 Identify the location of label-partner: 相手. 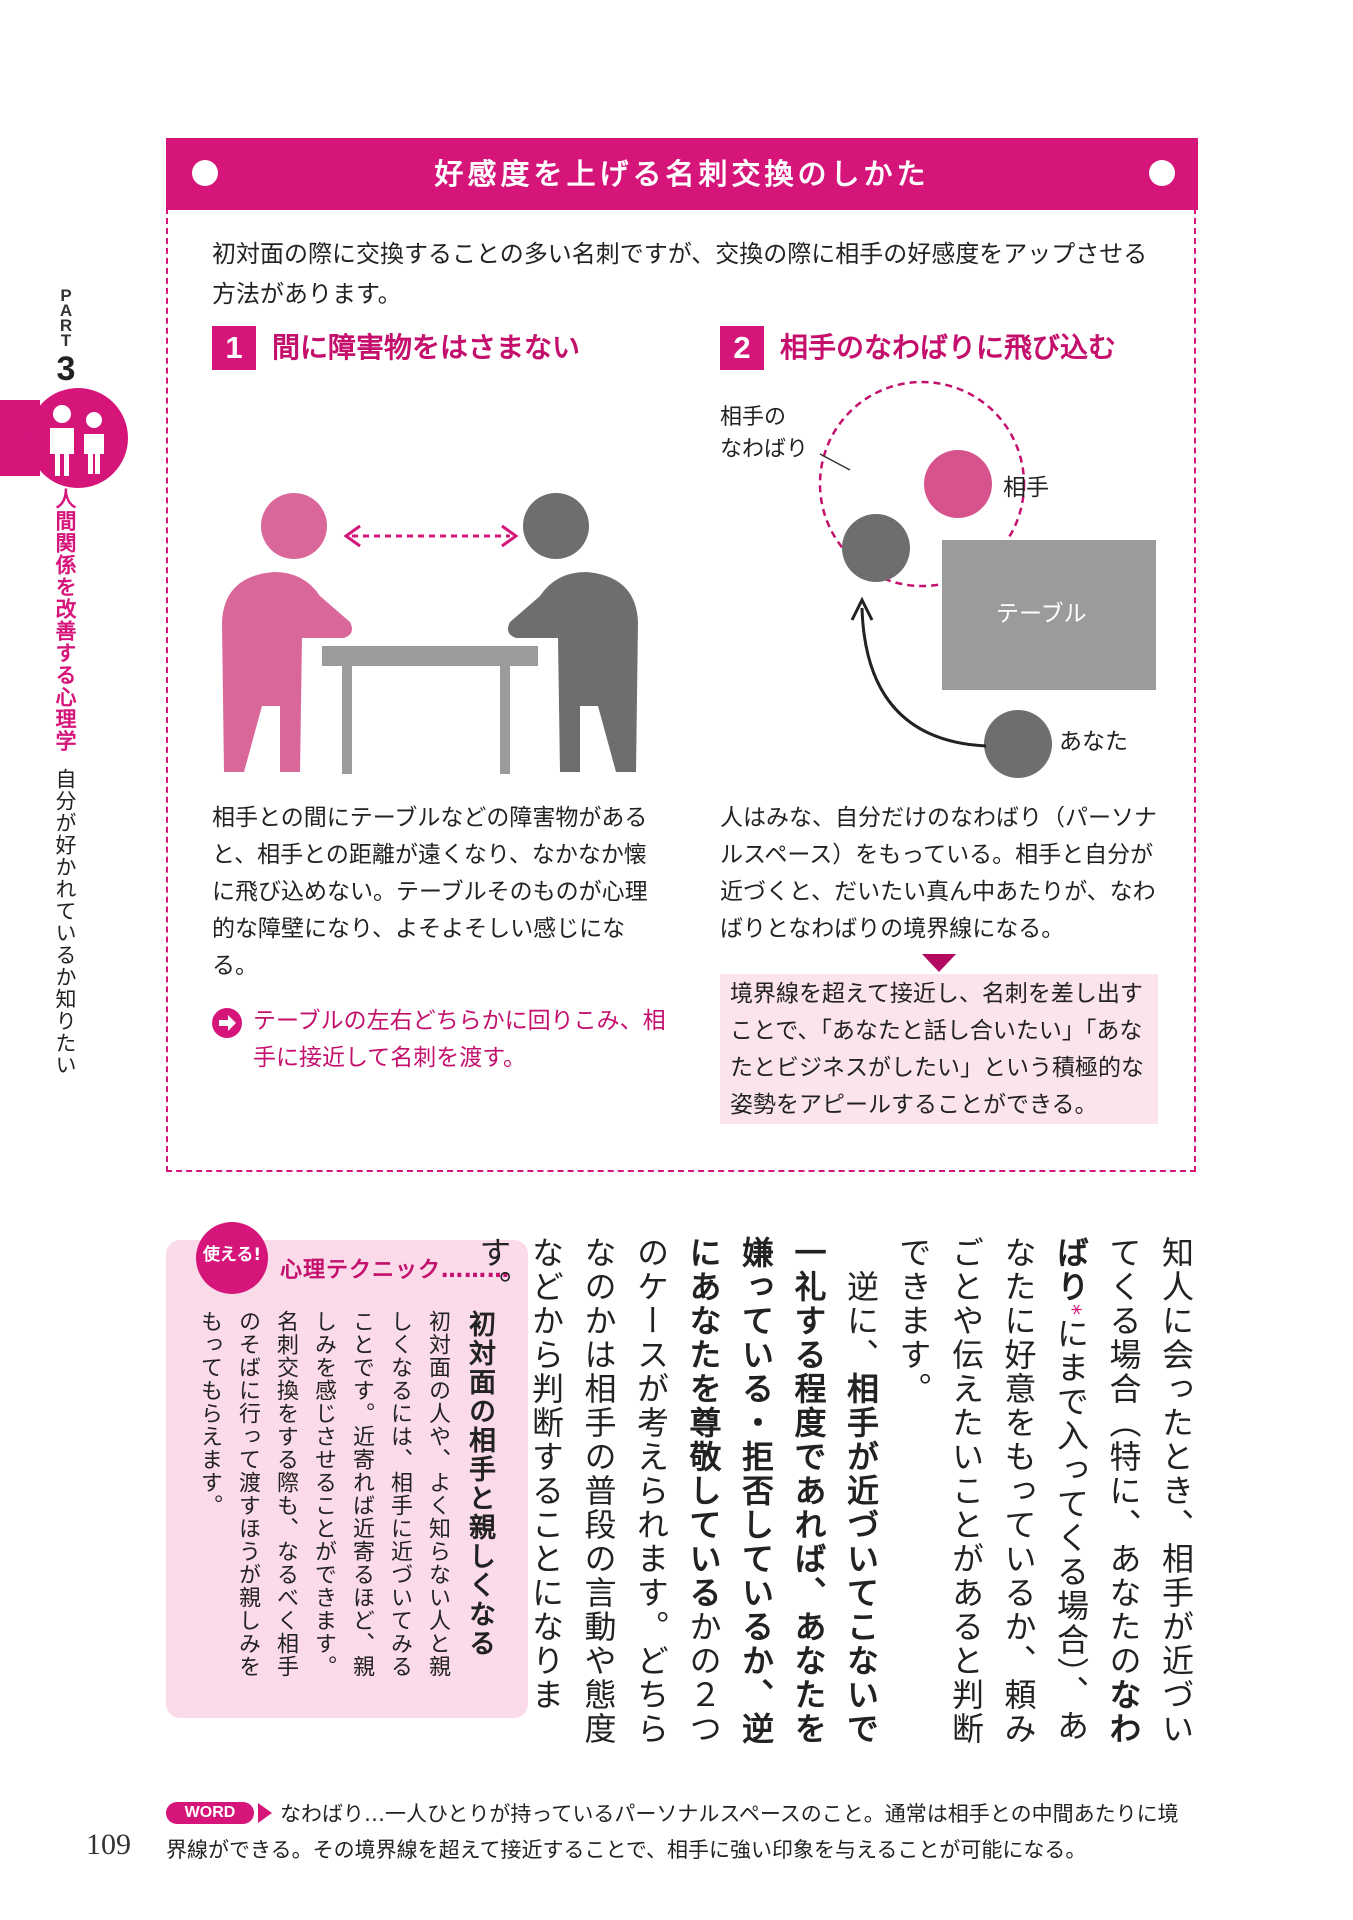
(1026, 488).